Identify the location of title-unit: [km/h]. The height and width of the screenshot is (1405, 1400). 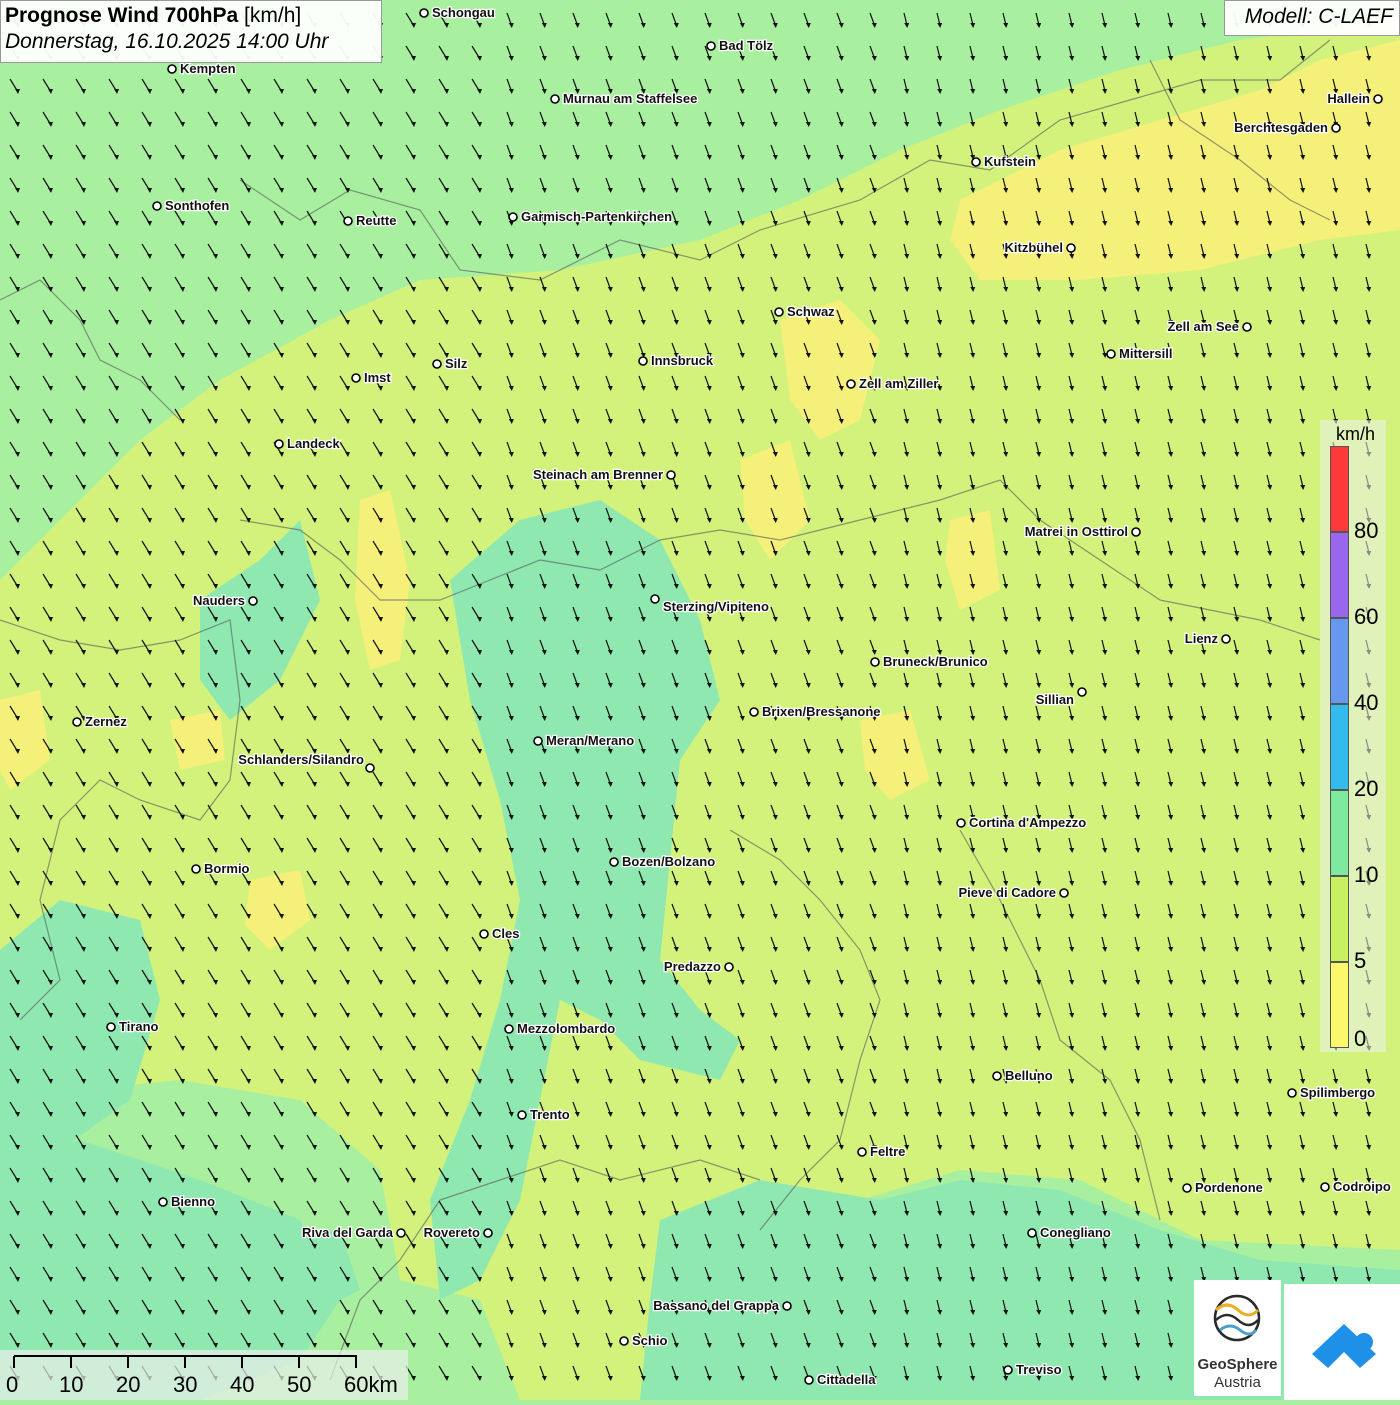
(273, 15).